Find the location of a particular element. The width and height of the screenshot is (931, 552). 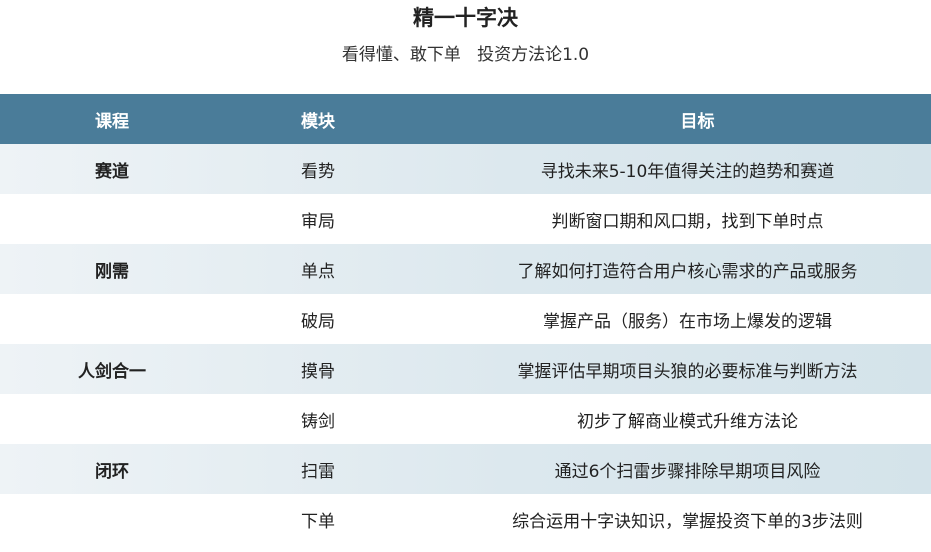

table-row: 审局 判断窗口期和风口期，找到下单时点 is located at coordinates (465, 219).